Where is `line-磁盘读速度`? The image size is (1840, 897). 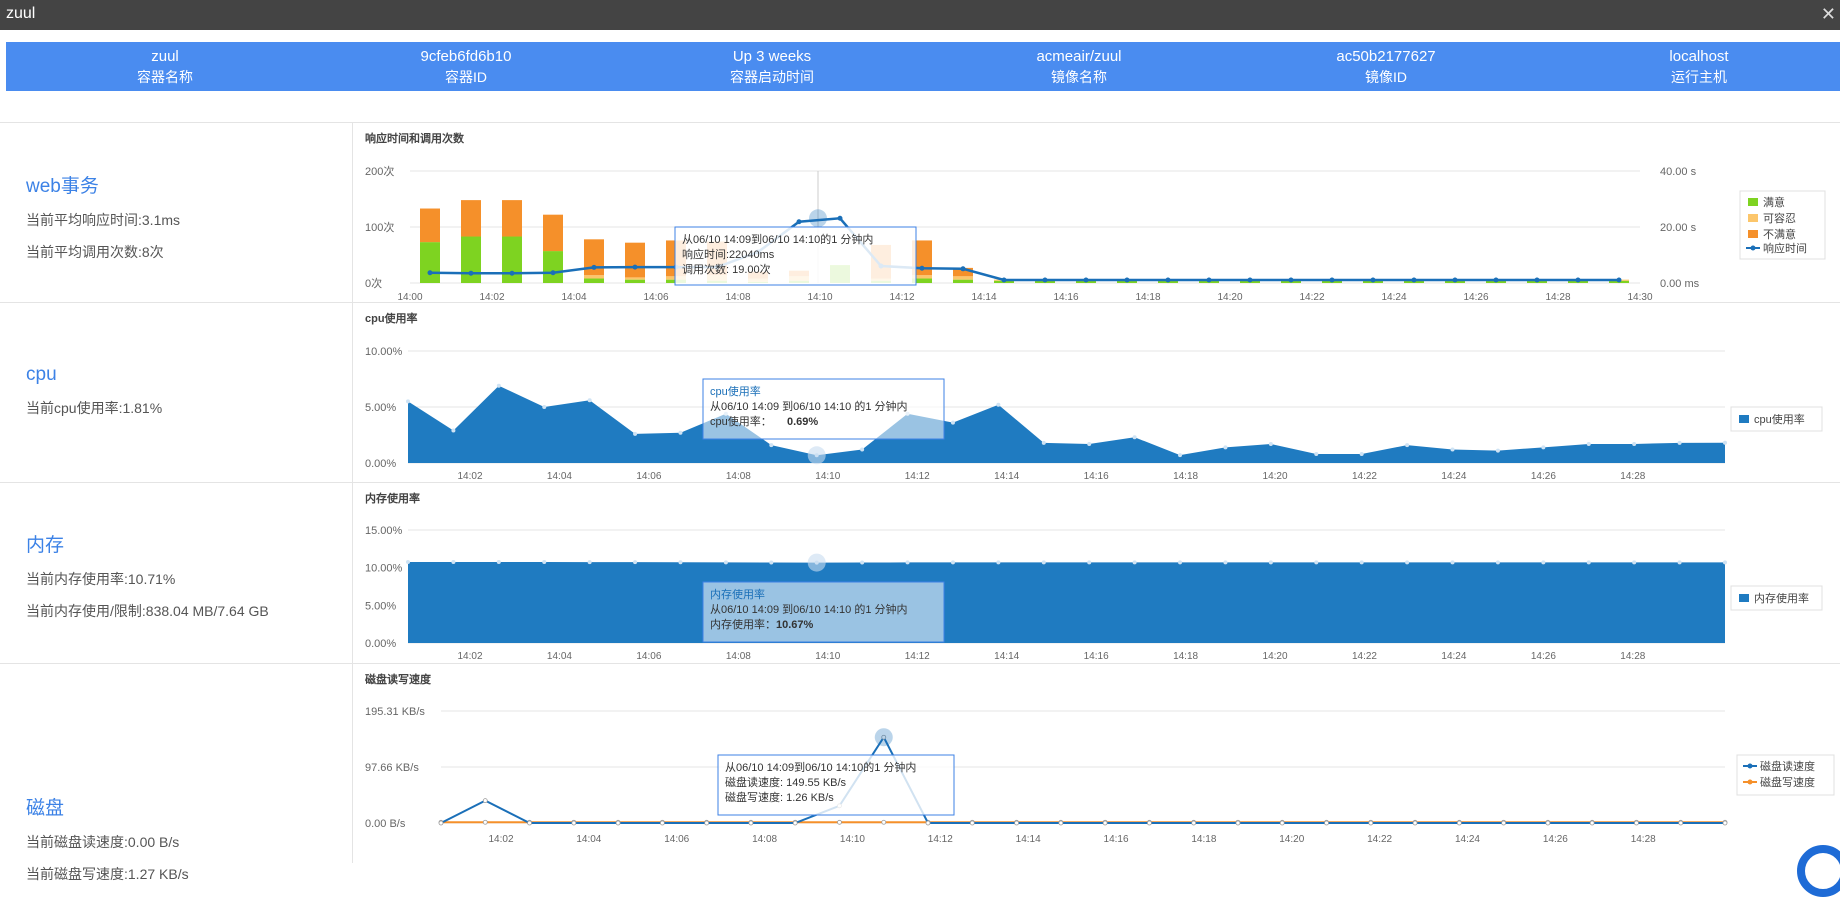
line-磁盘读速度 is located at coordinates (1083, 780).